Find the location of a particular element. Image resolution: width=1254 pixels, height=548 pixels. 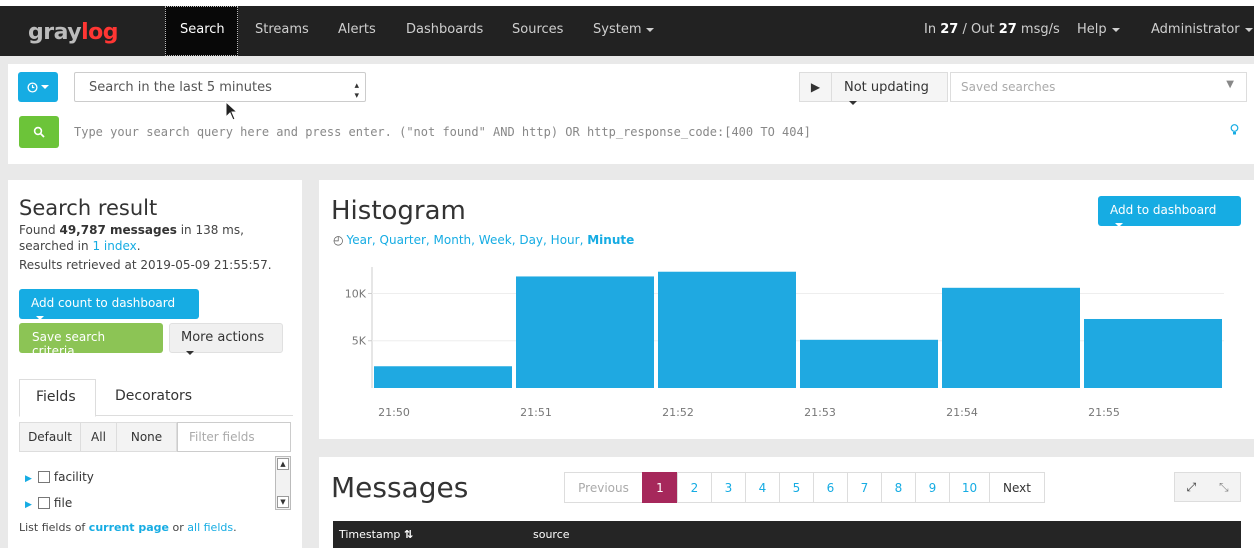

pagination-page-6: 6 is located at coordinates (830, 487).